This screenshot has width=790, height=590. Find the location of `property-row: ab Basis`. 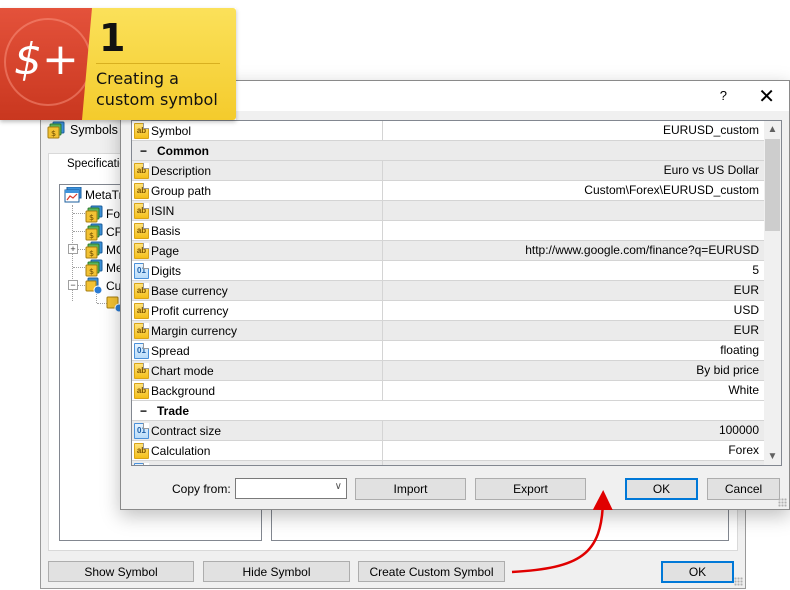

property-row: ab Basis is located at coordinates (448, 231).